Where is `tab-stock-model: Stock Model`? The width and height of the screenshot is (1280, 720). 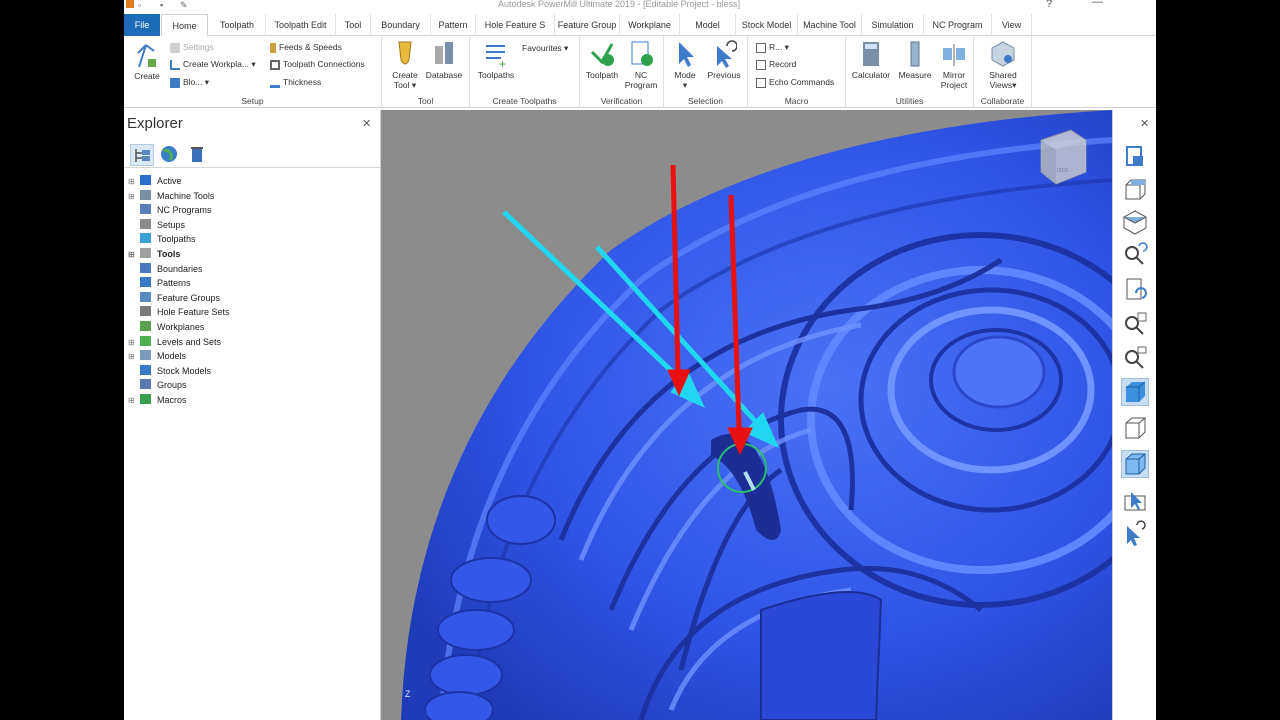 tab-stock-model: Stock Model is located at coordinates (767, 25).